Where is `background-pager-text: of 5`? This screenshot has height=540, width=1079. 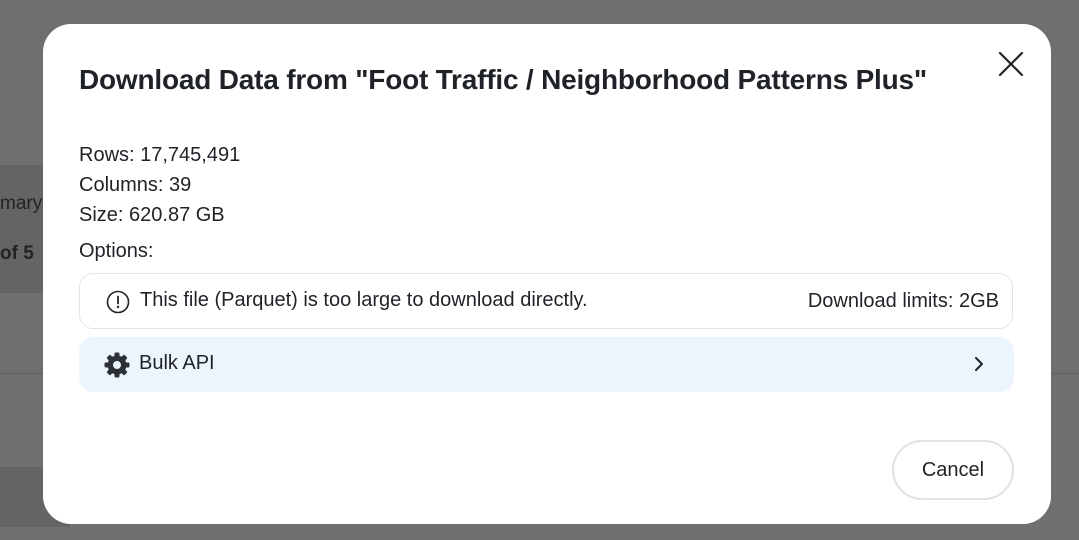 background-pager-text: of 5 is located at coordinates (17, 253).